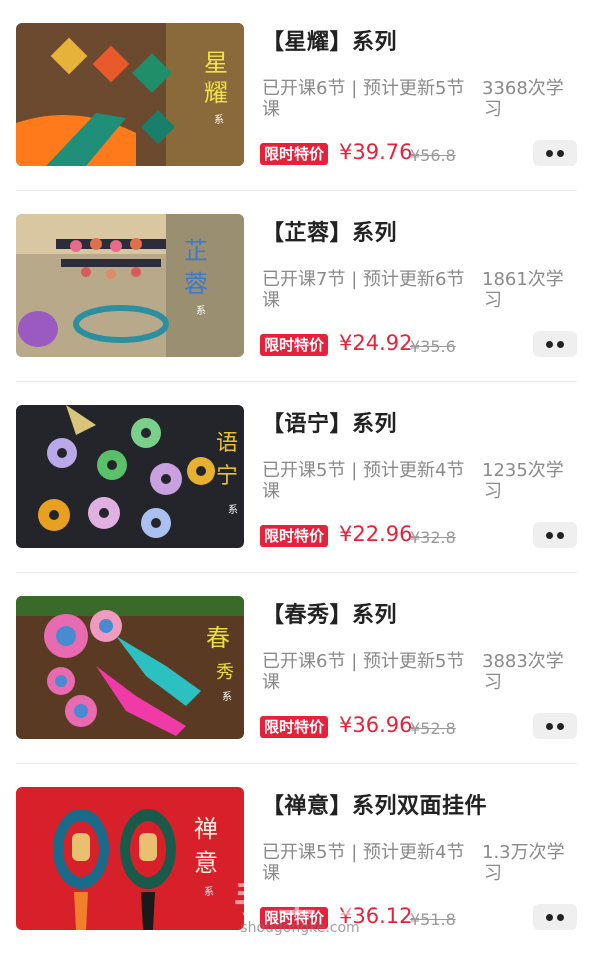 Image resolution: width=593 pixels, height=954 pixels. I want to click on course-thumbnail-image: 语 宁 系, so click(130, 476).